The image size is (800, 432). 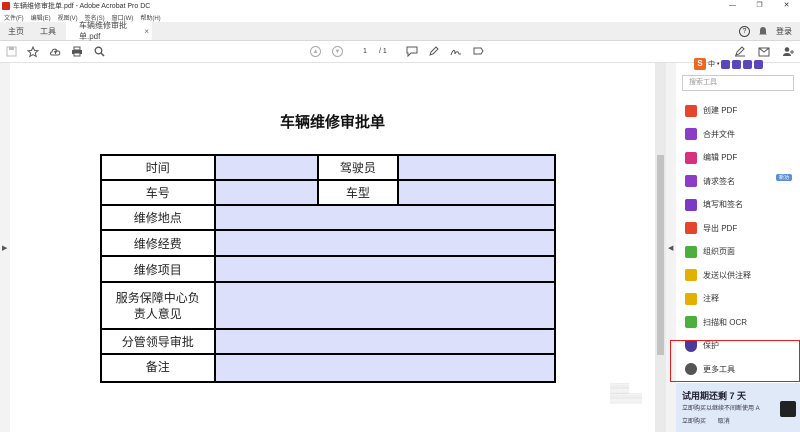 I want to click on acrobat-logo-icon, so click(x=6, y=6).